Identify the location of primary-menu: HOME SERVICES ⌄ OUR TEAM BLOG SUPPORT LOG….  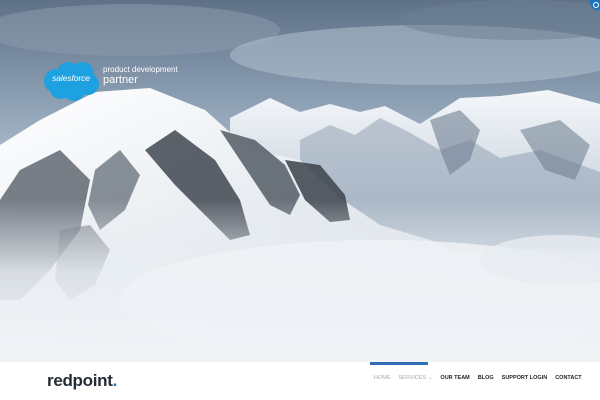
(478, 378).